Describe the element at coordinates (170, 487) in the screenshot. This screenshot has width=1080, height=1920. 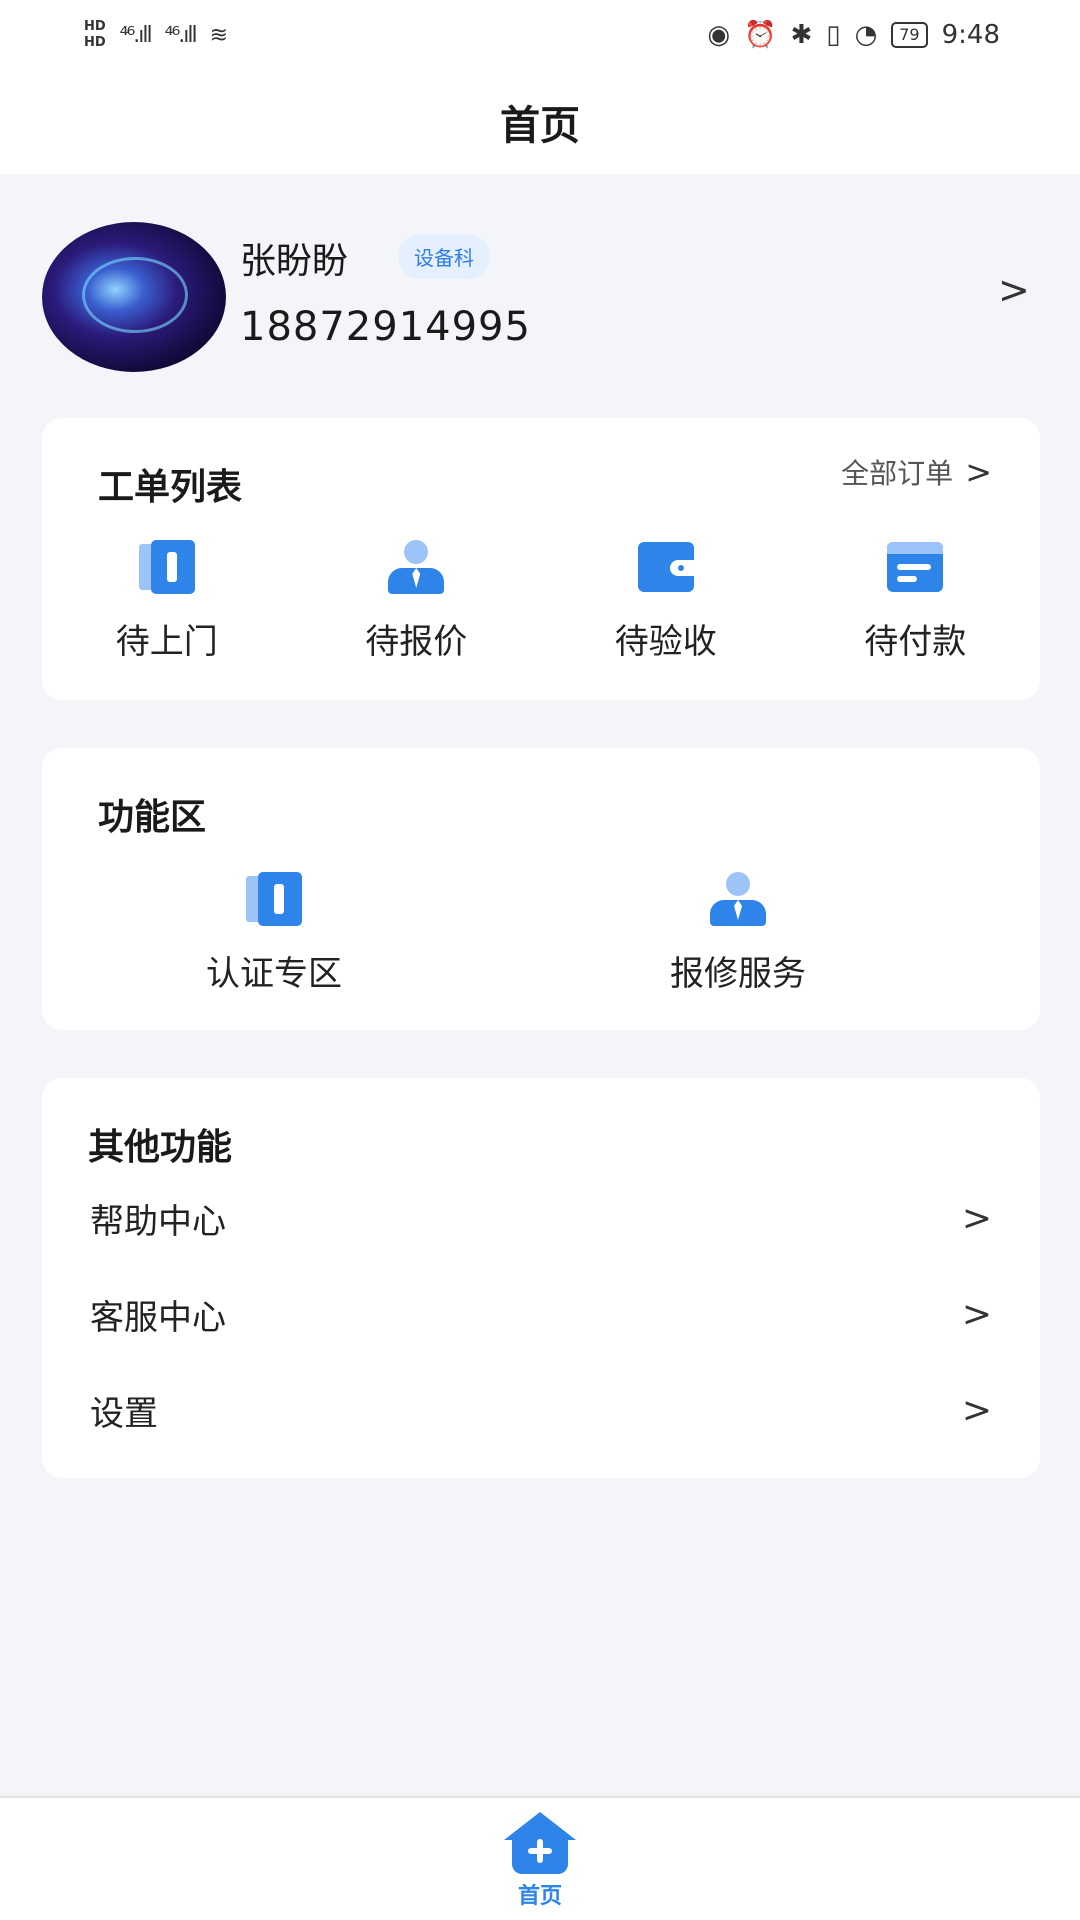
I see `orders-title: 工单列表` at that location.